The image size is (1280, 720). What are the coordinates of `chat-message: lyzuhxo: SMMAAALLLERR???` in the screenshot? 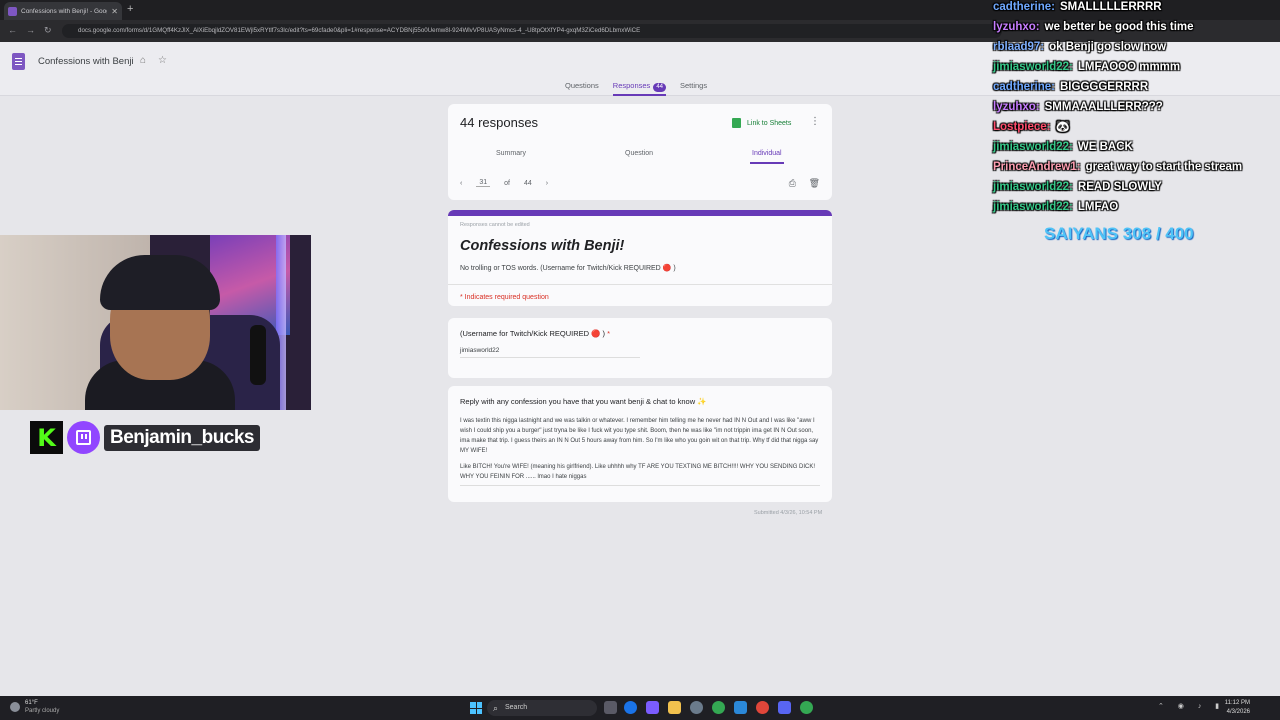 It's located at (1136, 110).